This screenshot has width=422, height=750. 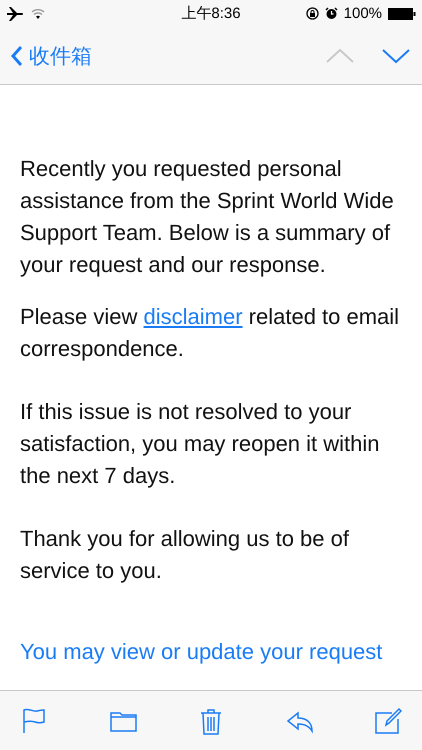 I want to click on disclaimer-link: disclaimer, so click(x=193, y=316).